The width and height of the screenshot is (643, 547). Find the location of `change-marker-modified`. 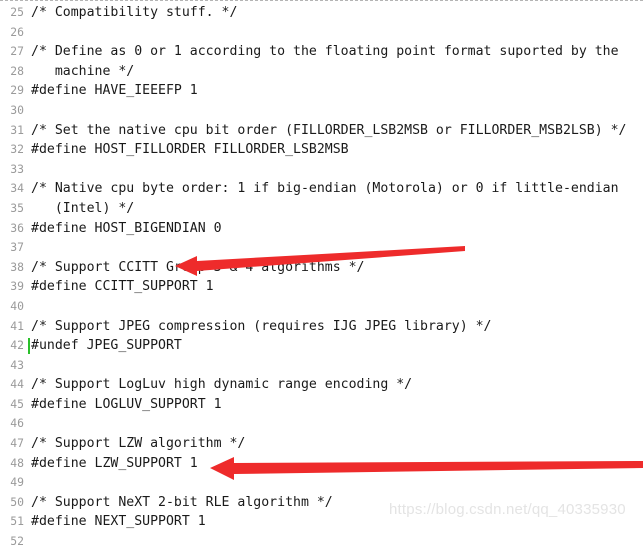

change-marker-modified is located at coordinates (29, 346).